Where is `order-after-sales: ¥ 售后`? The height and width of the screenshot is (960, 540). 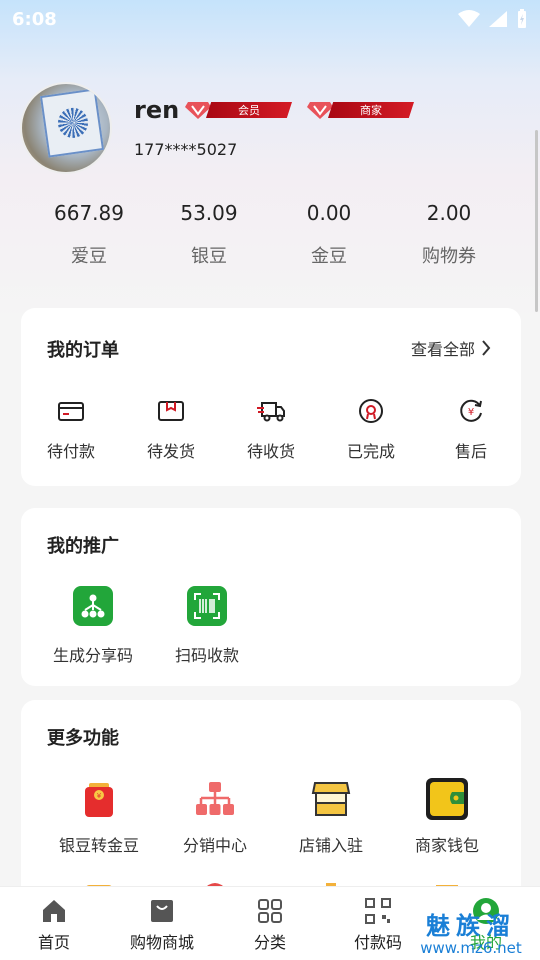 order-after-sales: ¥ 售后 is located at coordinates (471, 430).